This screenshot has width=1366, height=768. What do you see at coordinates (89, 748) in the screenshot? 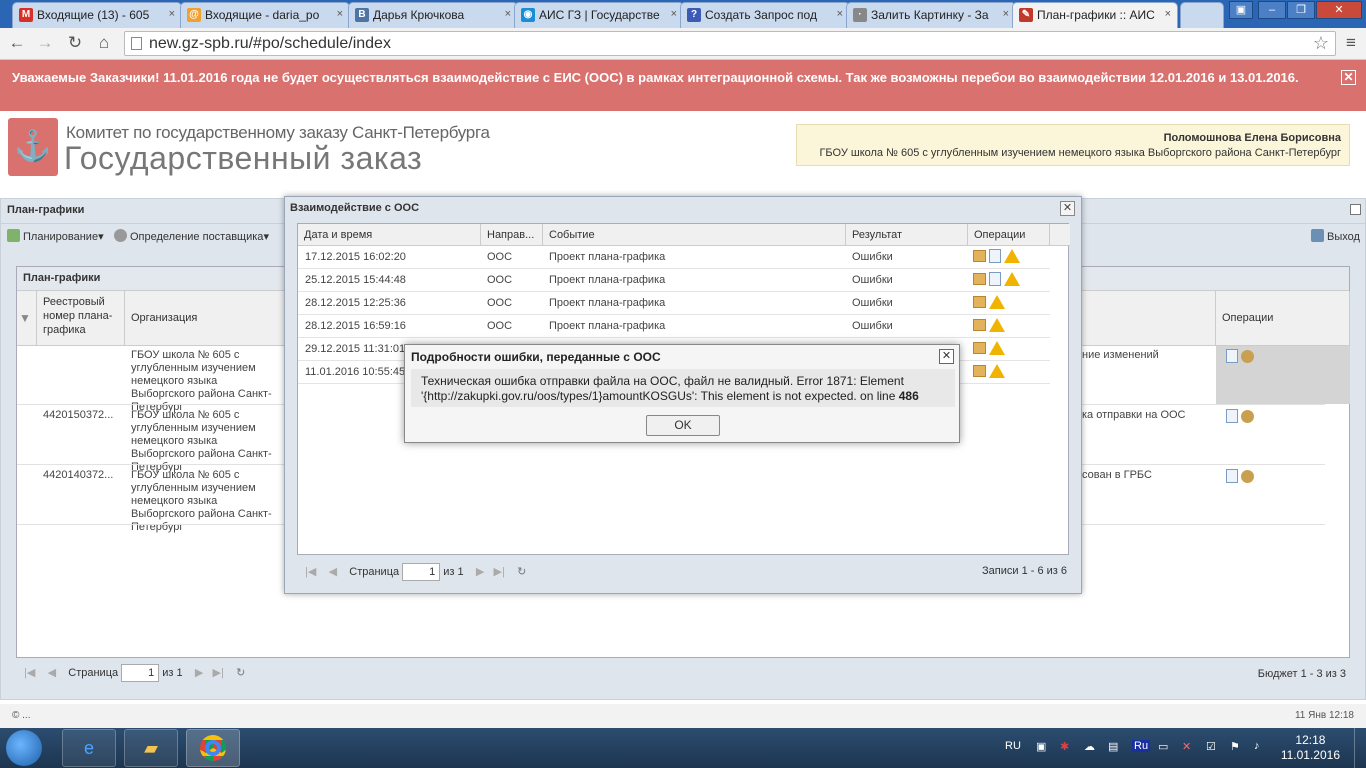
I see `internet-explorer-icon: e` at bounding box center [89, 748].